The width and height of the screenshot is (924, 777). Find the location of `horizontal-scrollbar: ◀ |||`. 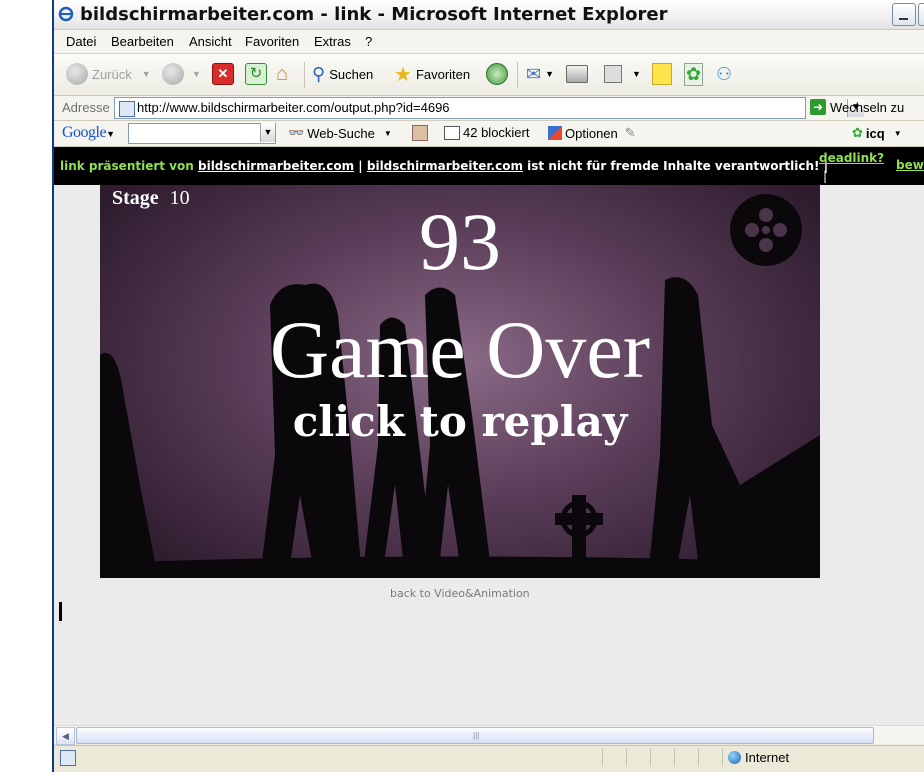

horizontal-scrollbar: ◀ ||| is located at coordinates (489, 735).